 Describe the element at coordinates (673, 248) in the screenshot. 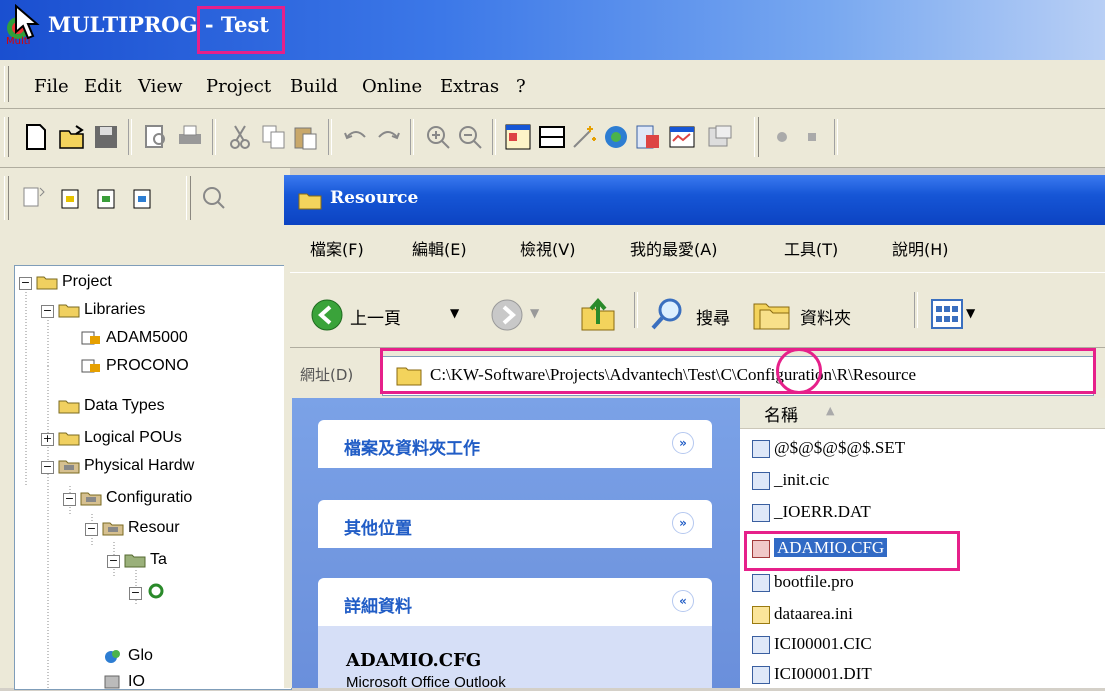

I see `explorer-menu-favorites: 我的最愛(A)` at that location.